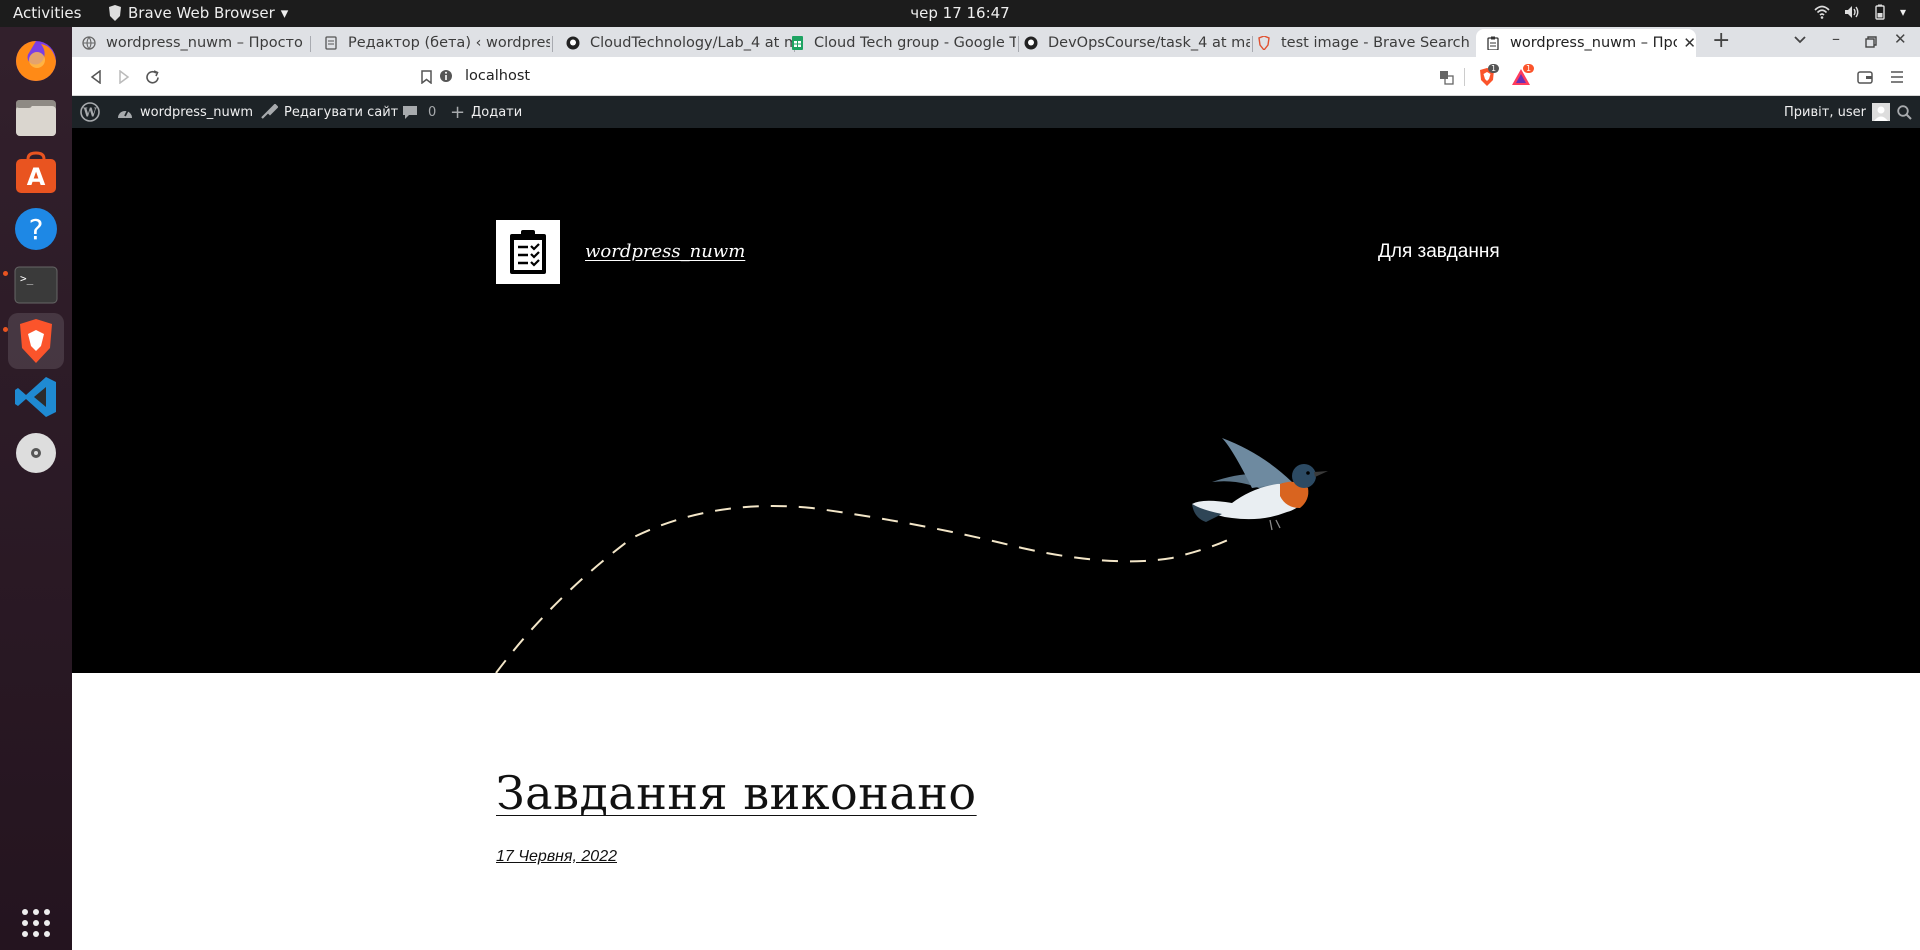 Image resolution: width=1920 pixels, height=950 pixels. I want to click on dock-software: A, so click(36, 173).